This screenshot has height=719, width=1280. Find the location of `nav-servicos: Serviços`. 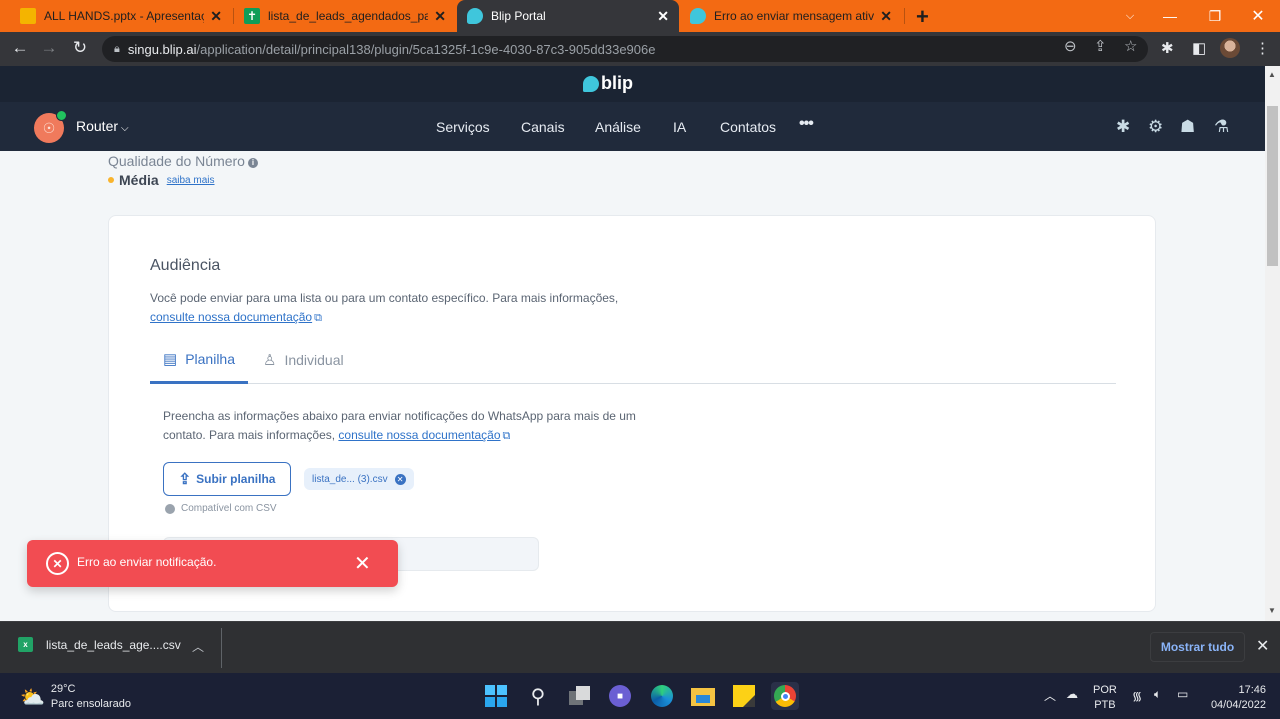

nav-servicos: Serviços is located at coordinates (463, 127).